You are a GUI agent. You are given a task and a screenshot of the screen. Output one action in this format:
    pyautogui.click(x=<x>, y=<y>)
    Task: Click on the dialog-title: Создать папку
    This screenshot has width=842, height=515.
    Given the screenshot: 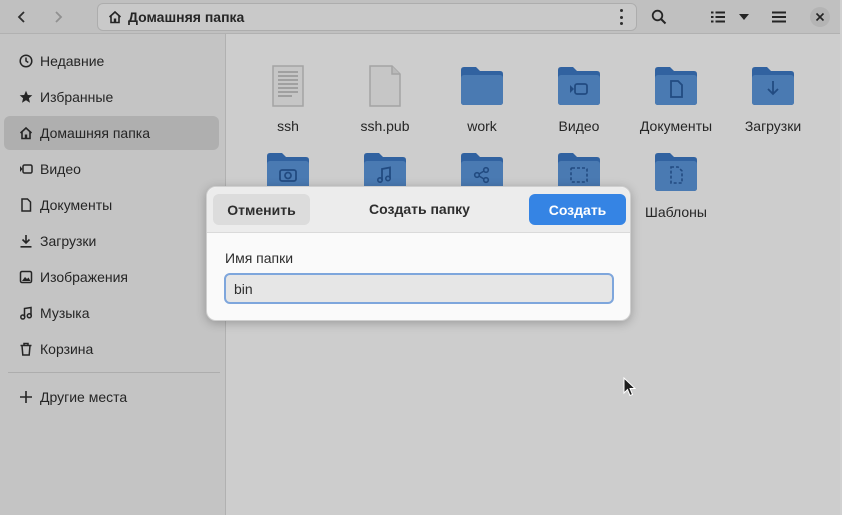 What is the action you would take?
    pyautogui.click(x=419, y=209)
    